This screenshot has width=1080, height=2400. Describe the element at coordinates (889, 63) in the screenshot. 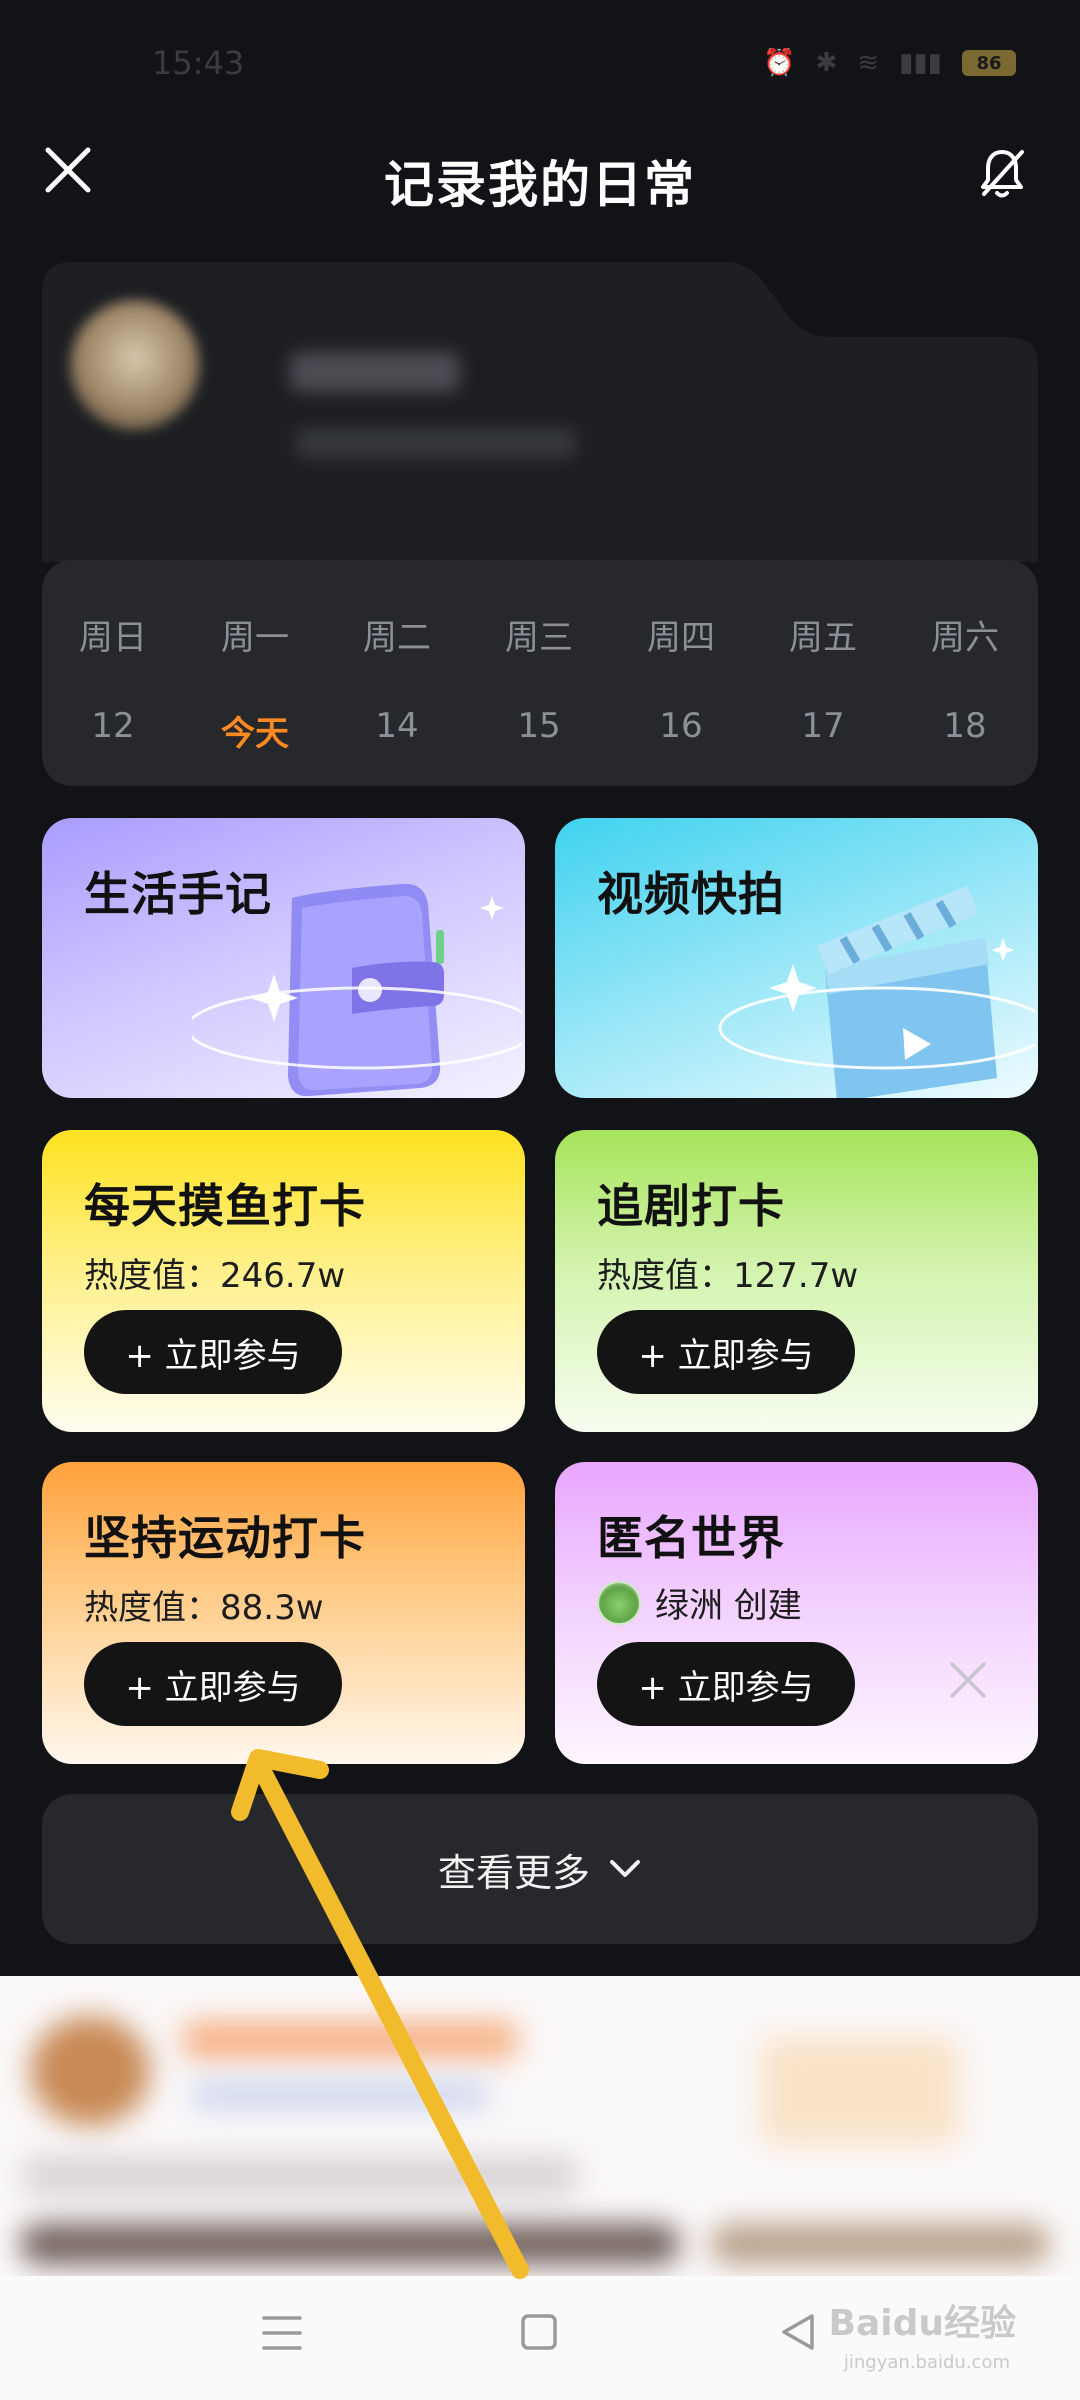

I see `status-icons: ⏰ ✱ ≋ ▮▮▮ 86` at that location.